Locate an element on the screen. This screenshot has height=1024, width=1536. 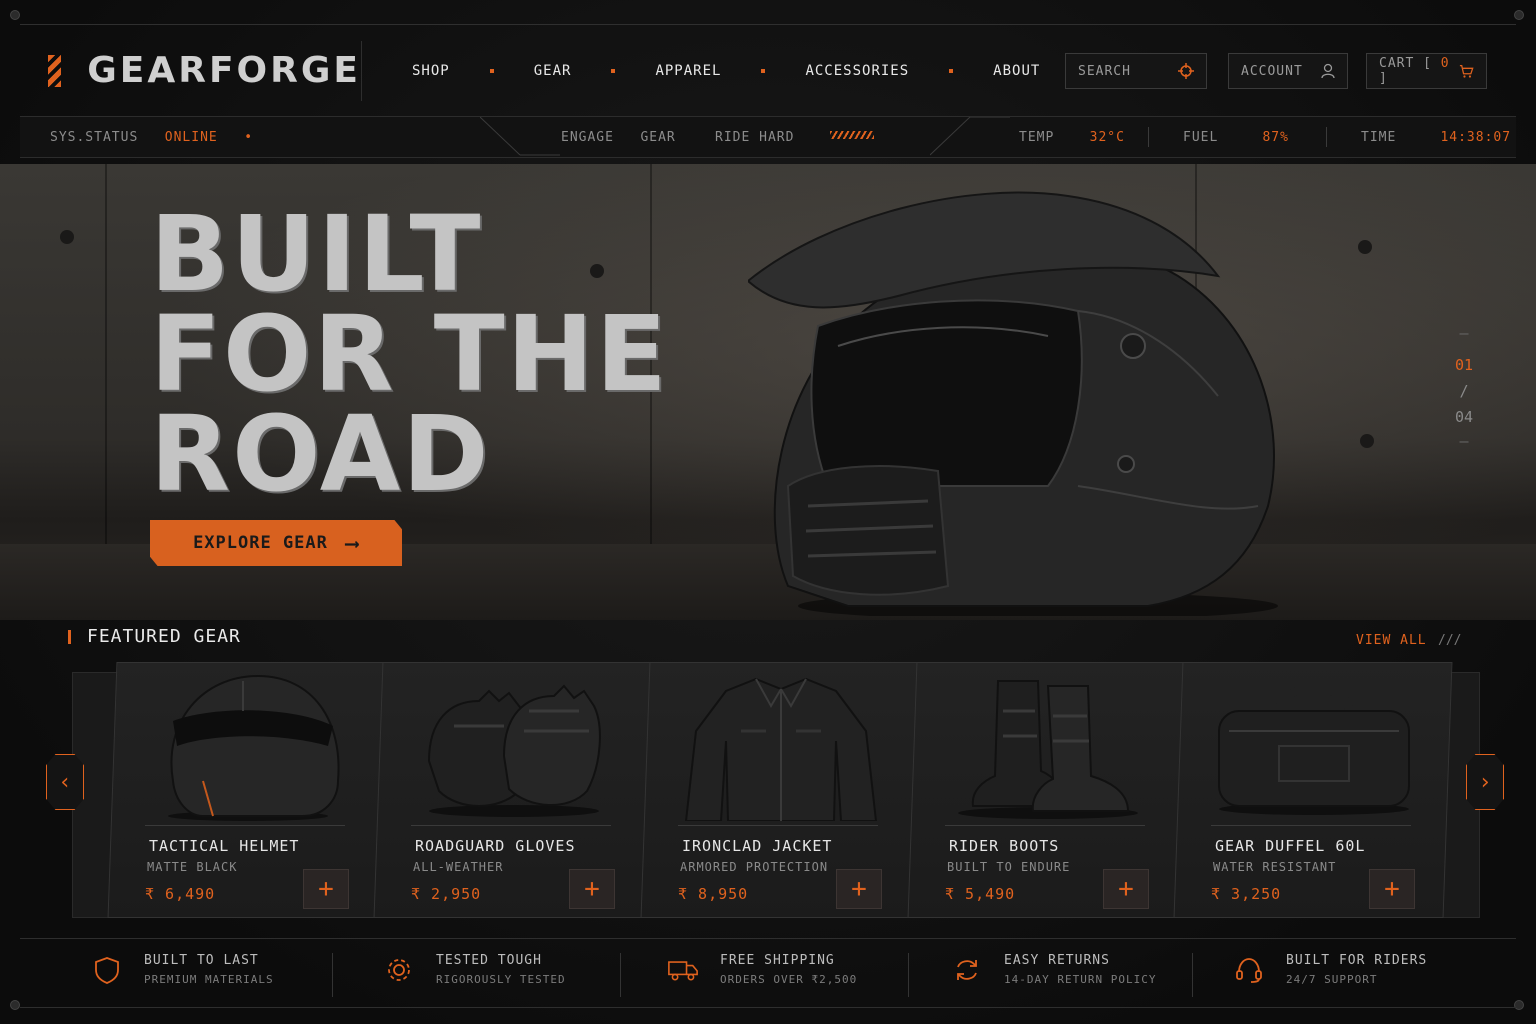
view-all-slashes: /// is located at coordinates (1450, 640).